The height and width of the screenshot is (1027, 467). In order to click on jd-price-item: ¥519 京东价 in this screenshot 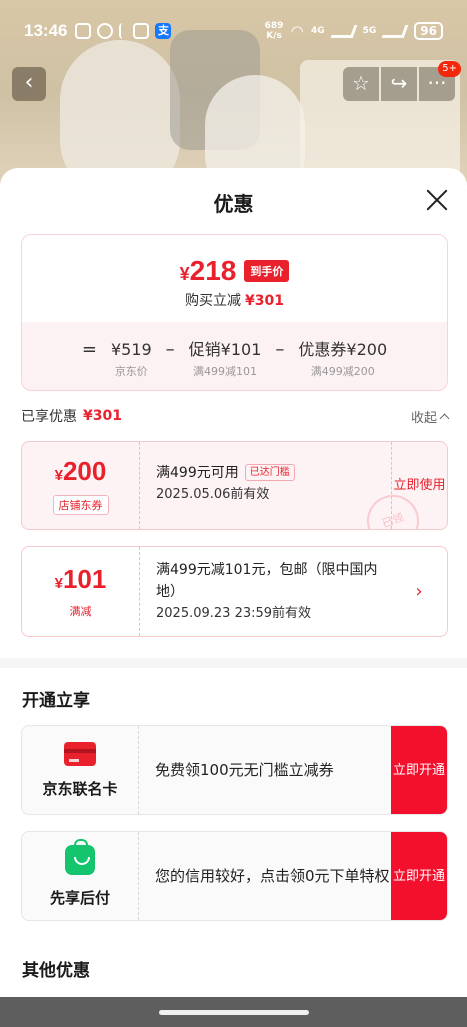, I will do `click(131, 359)`.